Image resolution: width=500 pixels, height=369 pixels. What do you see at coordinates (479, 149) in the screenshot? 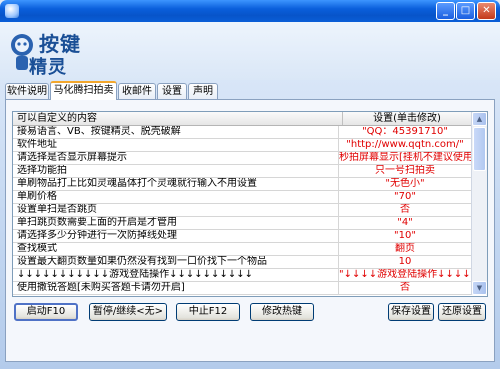
I see `scroll-thumb` at bounding box center [479, 149].